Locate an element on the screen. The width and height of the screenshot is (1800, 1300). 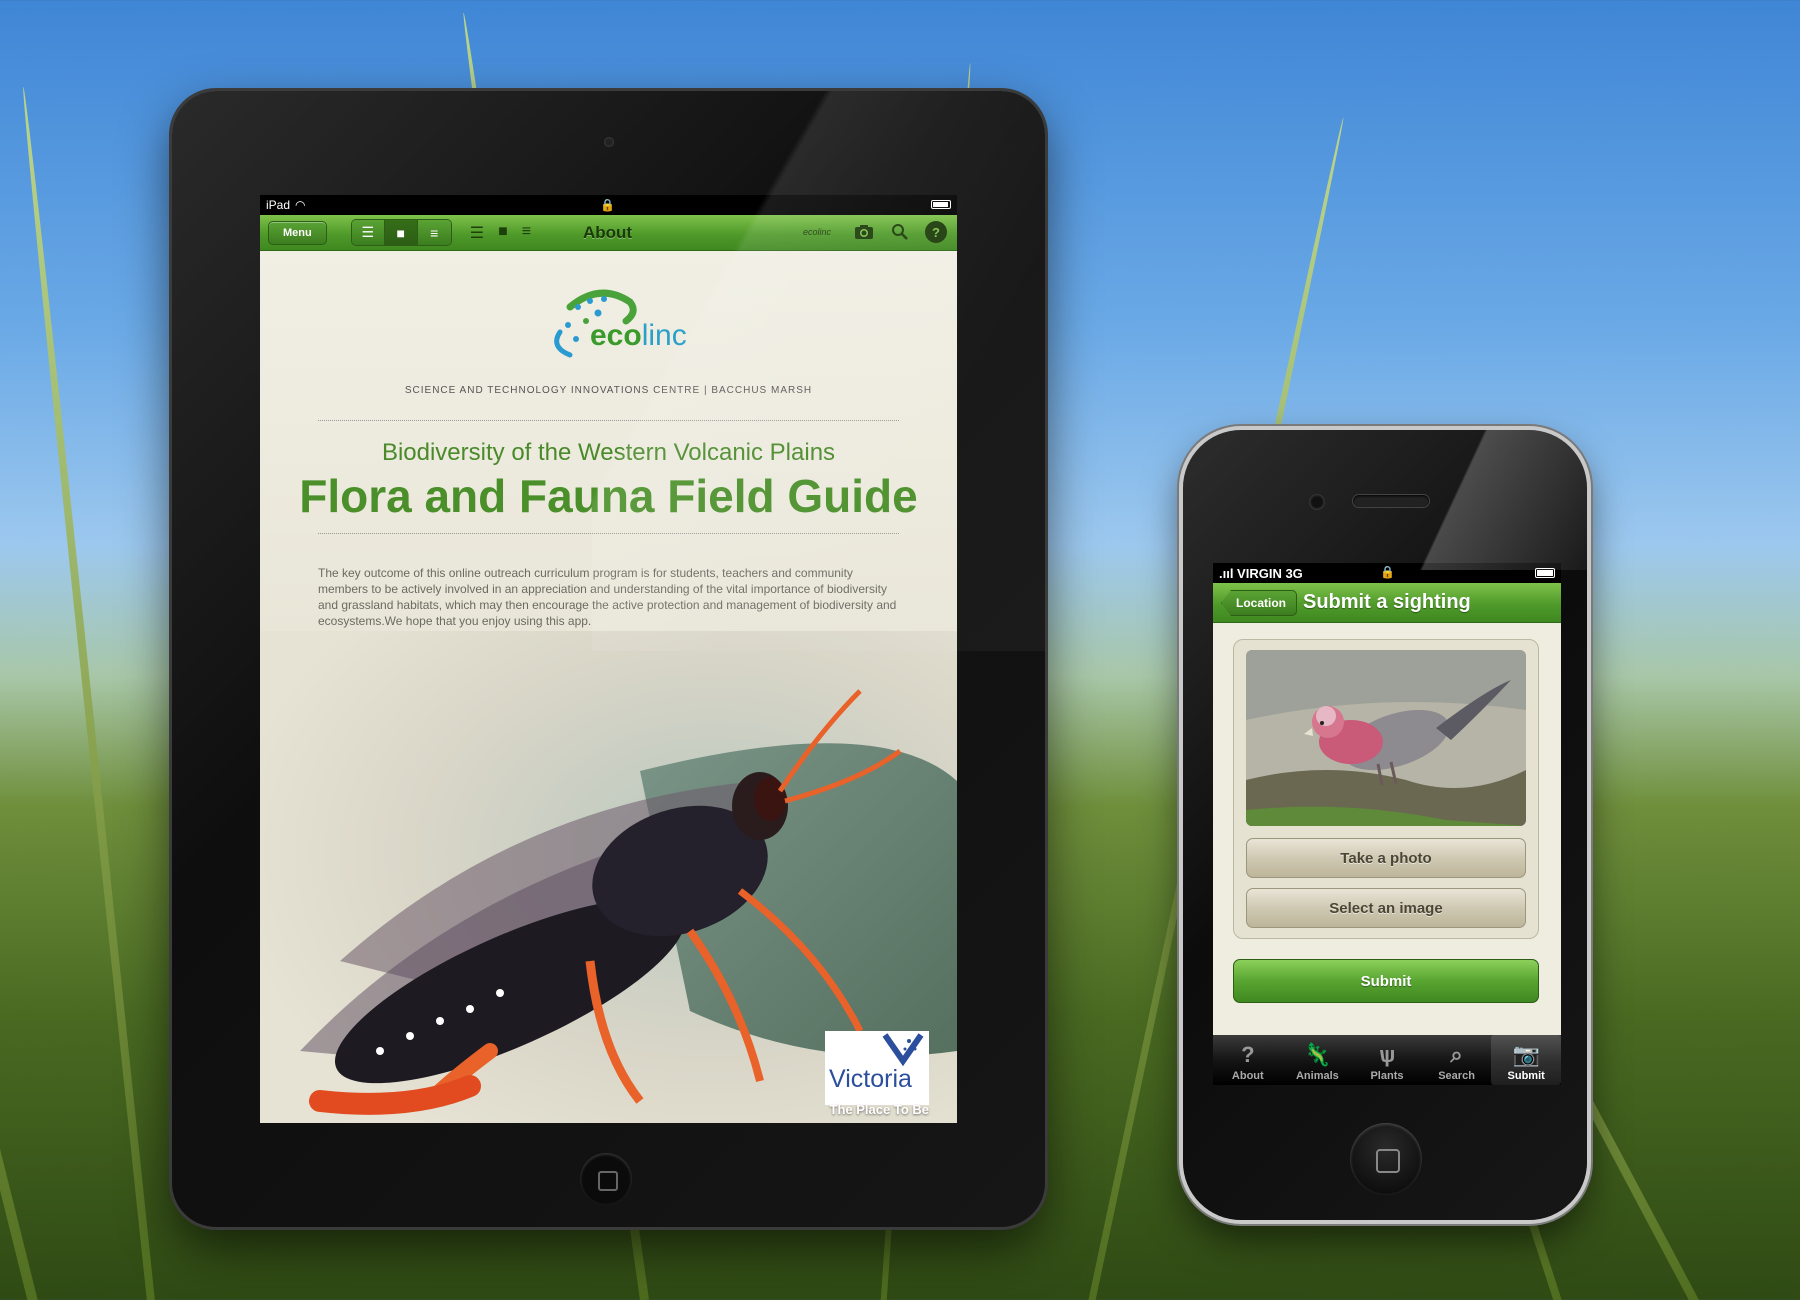
lock-icon: 🔒 is located at coordinates (607, 205).